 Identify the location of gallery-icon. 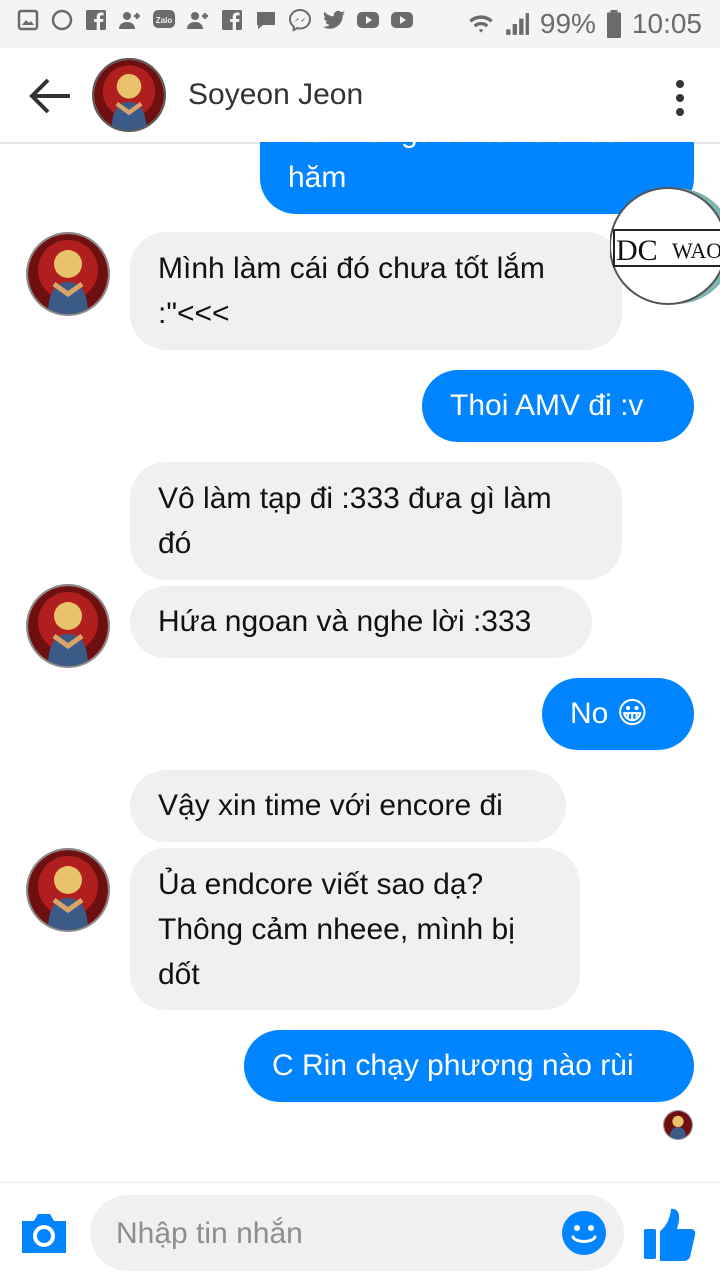
(28, 20).